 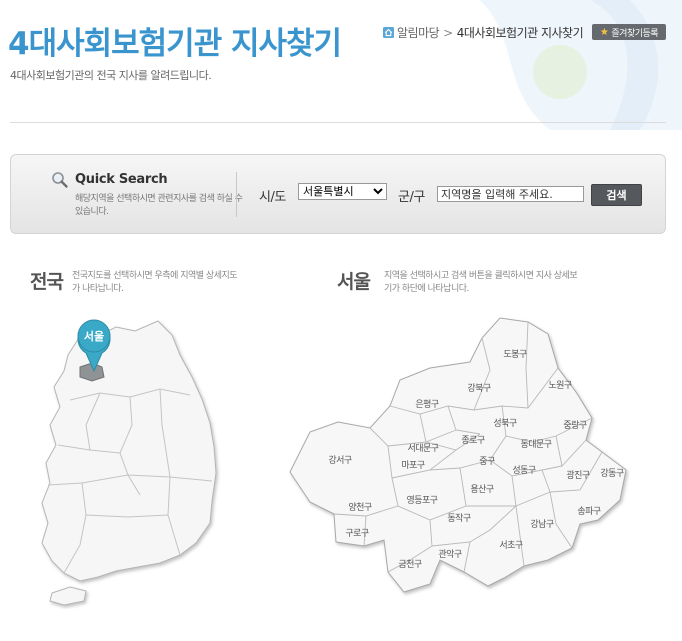 What do you see at coordinates (479, 388) in the screenshot?
I see `district-label: 강북구` at bounding box center [479, 388].